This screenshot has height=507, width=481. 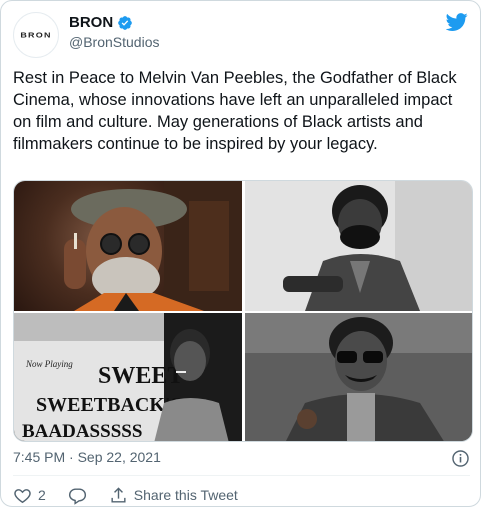 What do you see at coordinates (91, 22) in the screenshot?
I see `author-display-name: BRON` at bounding box center [91, 22].